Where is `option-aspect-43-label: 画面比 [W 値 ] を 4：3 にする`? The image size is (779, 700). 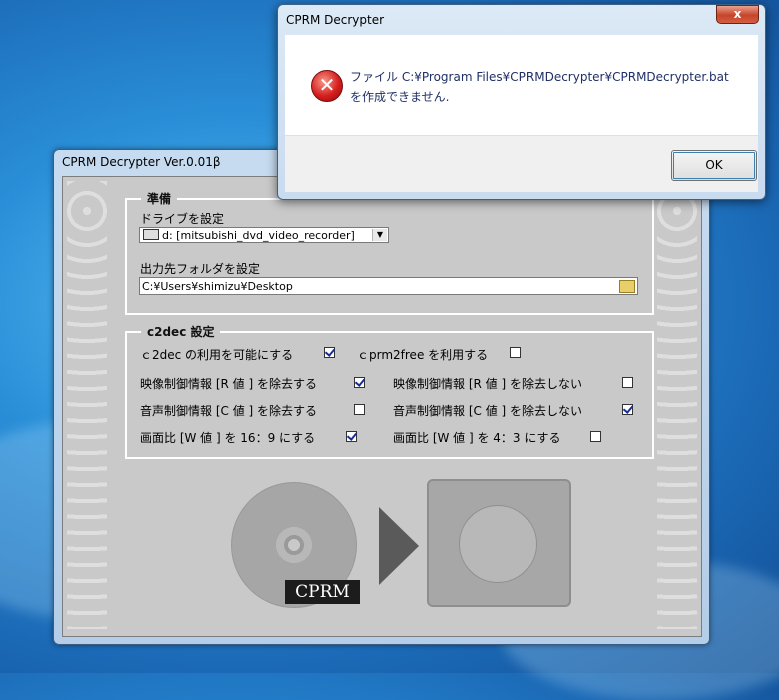 option-aspect-43-label: 画面比 [W 値 ] を 4：3 にする is located at coordinates (477, 438).